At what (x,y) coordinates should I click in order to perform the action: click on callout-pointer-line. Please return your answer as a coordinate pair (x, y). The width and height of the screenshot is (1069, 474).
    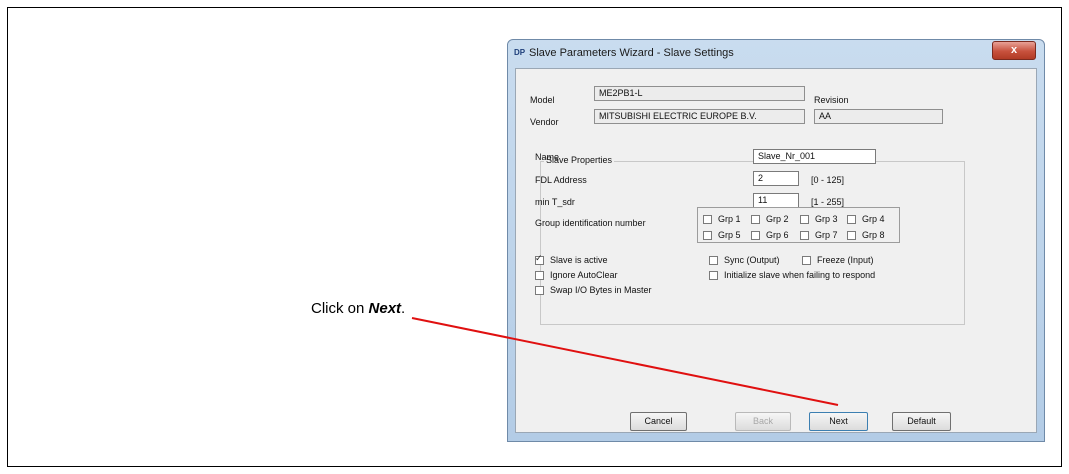
    Looking at the image, I should click on (625, 361).